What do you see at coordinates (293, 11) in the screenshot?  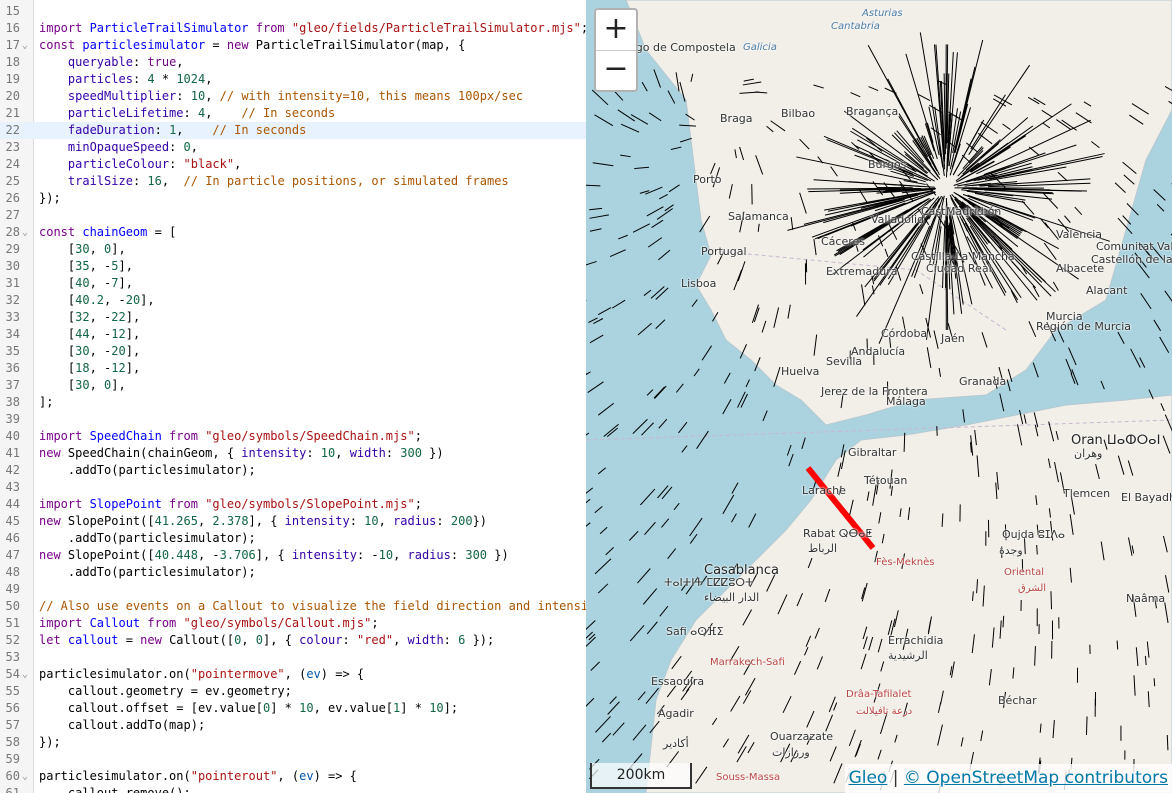 I see `code-line: 15` at bounding box center [293, 11].